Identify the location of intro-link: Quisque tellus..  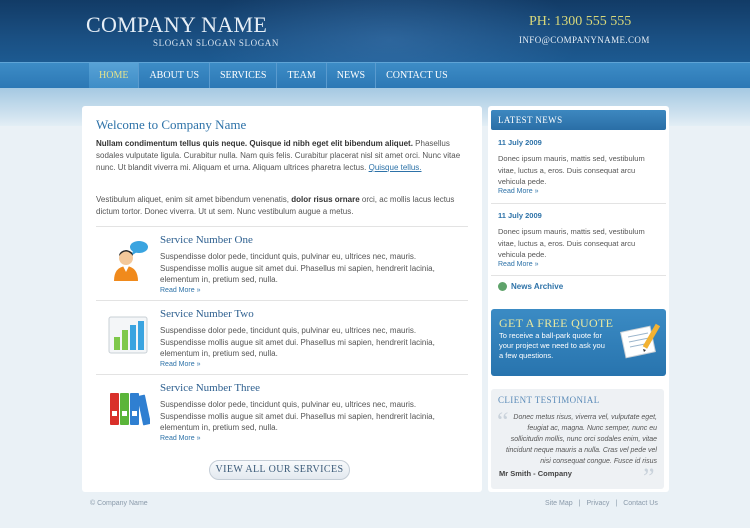
(395, 167).